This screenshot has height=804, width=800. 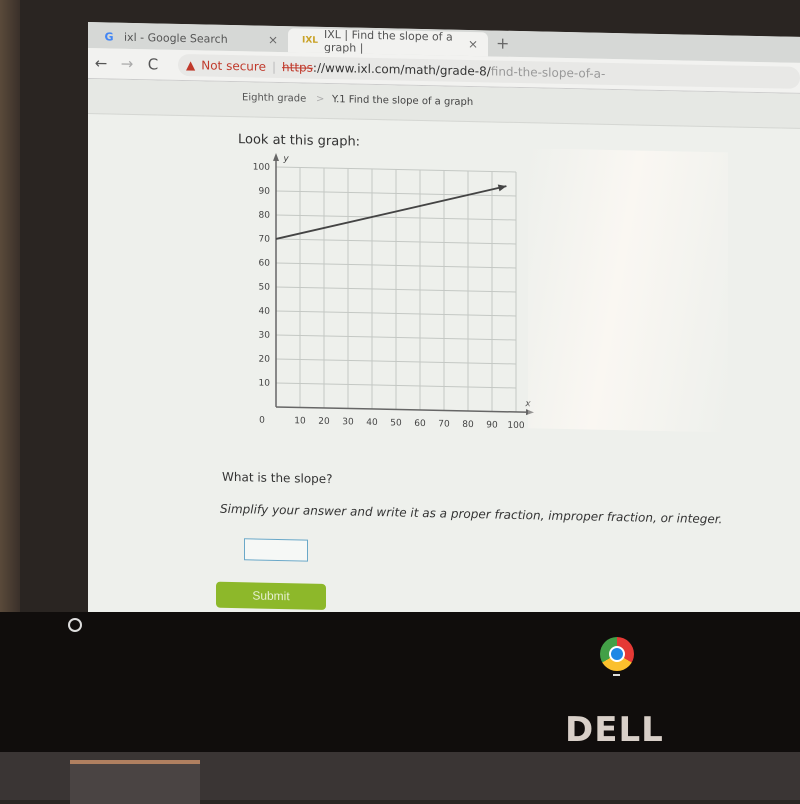 What do you see at coordinates (127, 64) in the screenshot?
I see `forward-button: →` at bounding box center [127, 64].